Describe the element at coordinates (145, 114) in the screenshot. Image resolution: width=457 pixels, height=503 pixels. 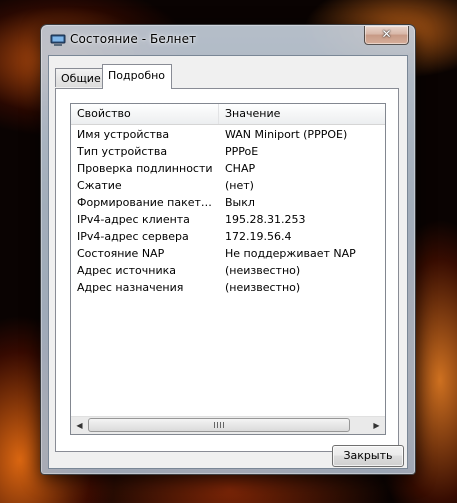
I see `column-header-property: Свойство` at that location.